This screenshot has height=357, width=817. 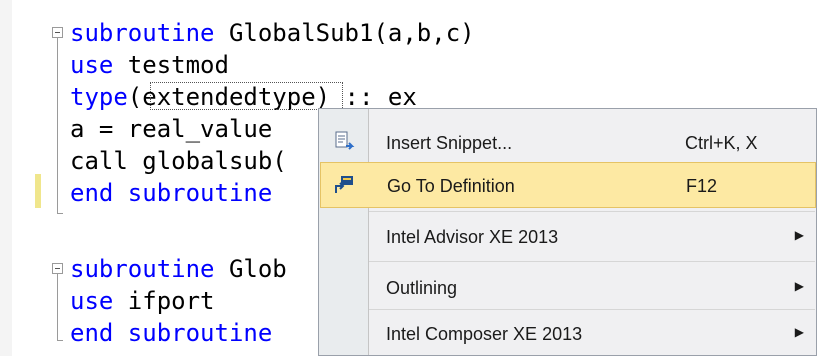 I want to click on code-line: call globalsub(, so click(x=178, y=161).